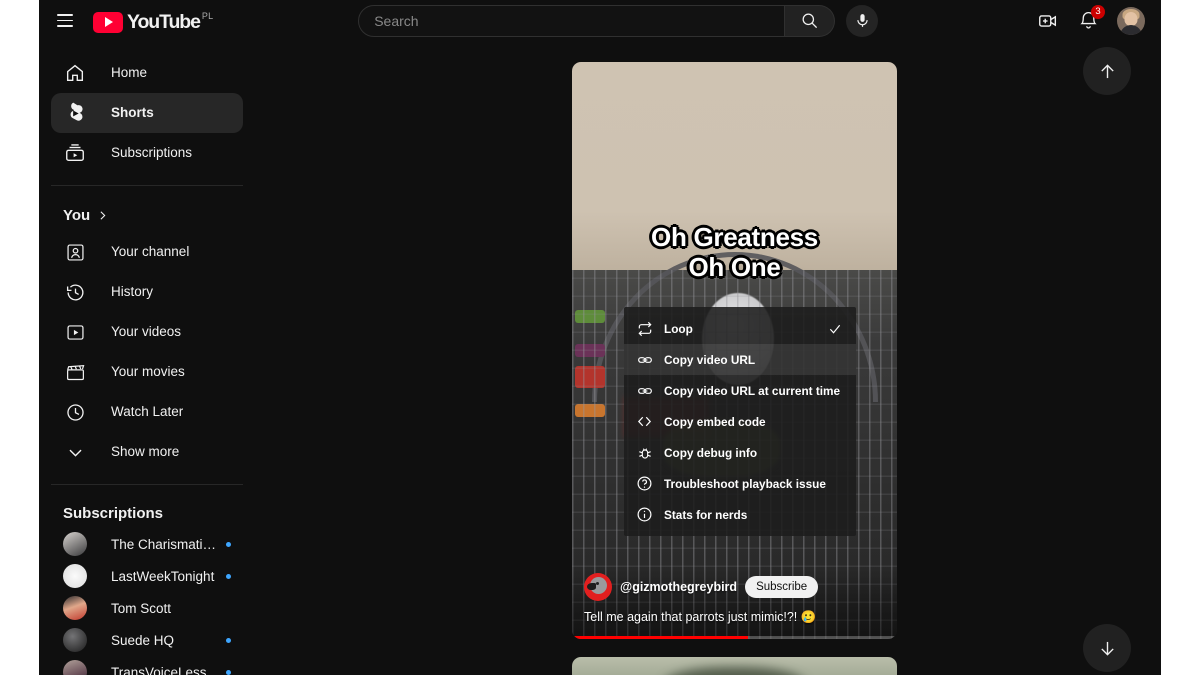 This screenshot has height=675, width=1200. Describe the element at coordinates (678, 587) in the screenshot. I see `channel-handle: @gizmothegreybird` at that location.